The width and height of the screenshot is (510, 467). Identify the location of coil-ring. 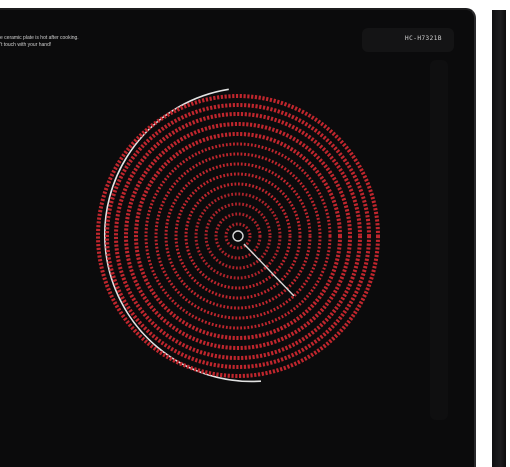
(238, 236).